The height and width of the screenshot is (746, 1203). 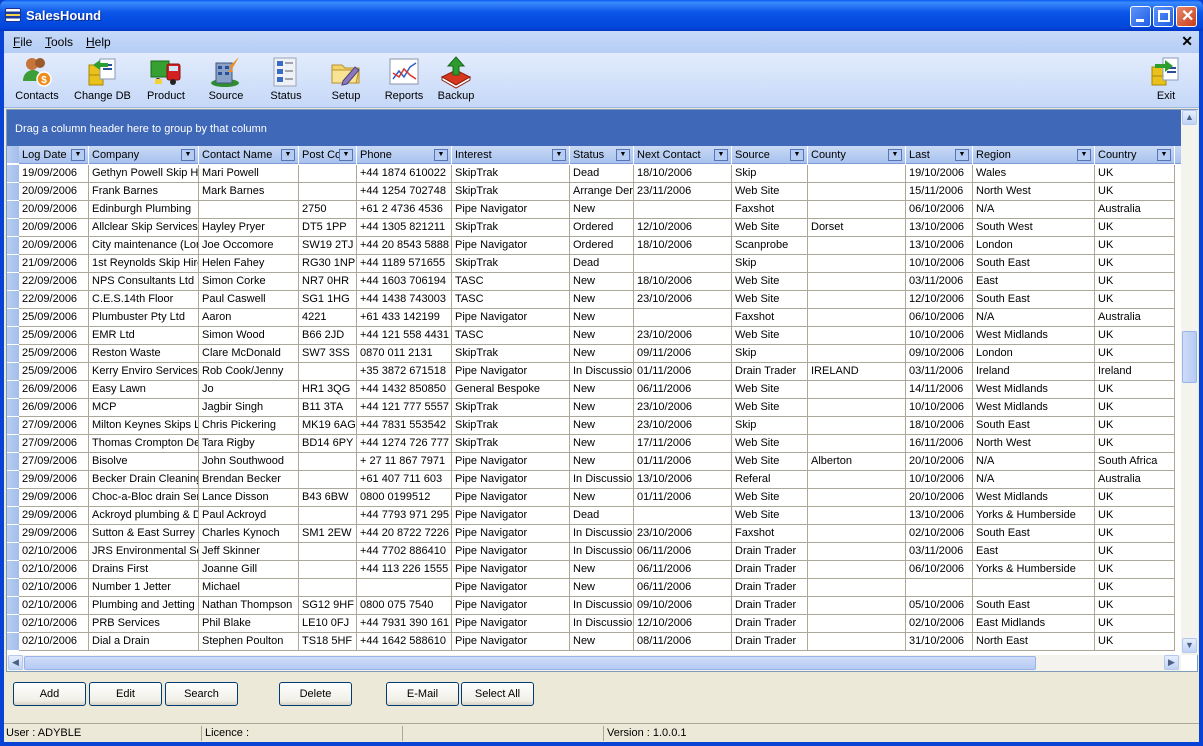 What do you see at coordinates (144, 624) in the screenshot?
I see `cell-company: PRB Services` at bounding box center [144, 624].